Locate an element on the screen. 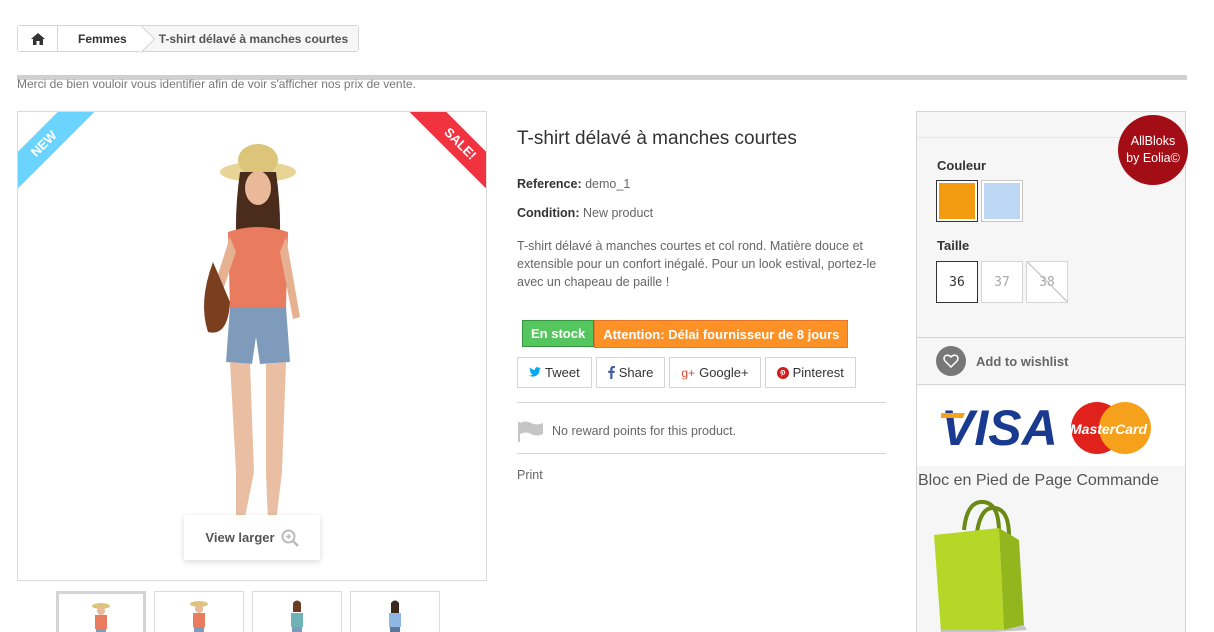 The width and height of the screenshot is (1214, 632). allbloks-badge: AllBloks by Eolia© is located at coordinates (1153, 150).